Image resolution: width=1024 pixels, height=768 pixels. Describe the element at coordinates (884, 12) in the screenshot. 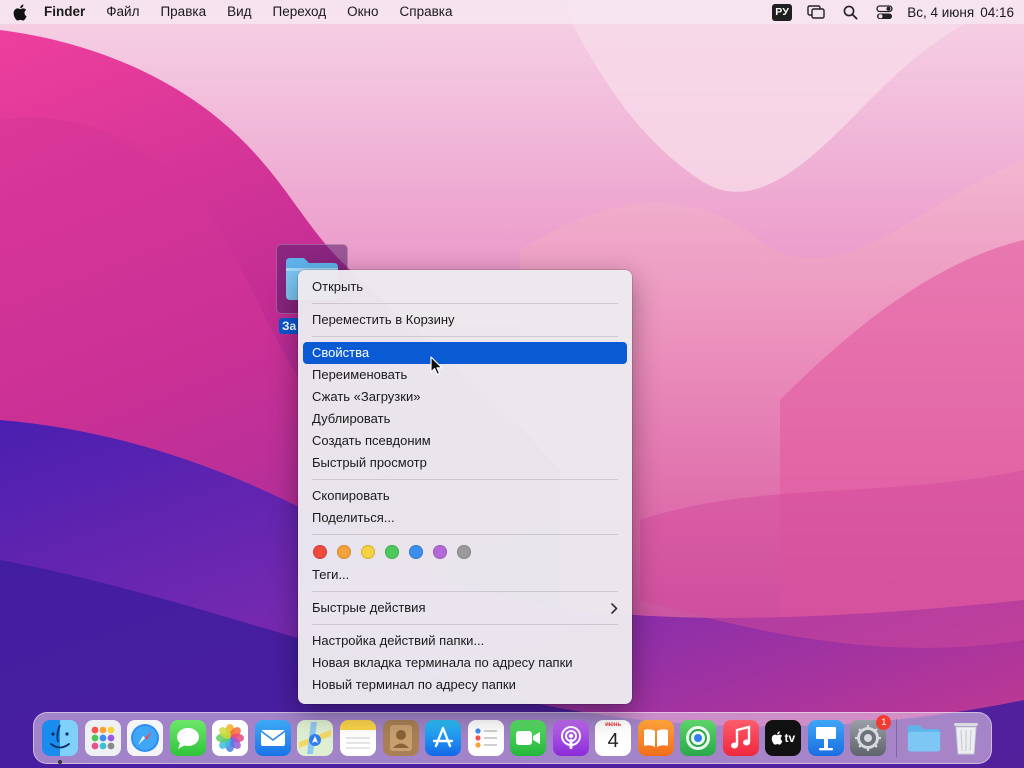

I see `control-center-icon` at that location.